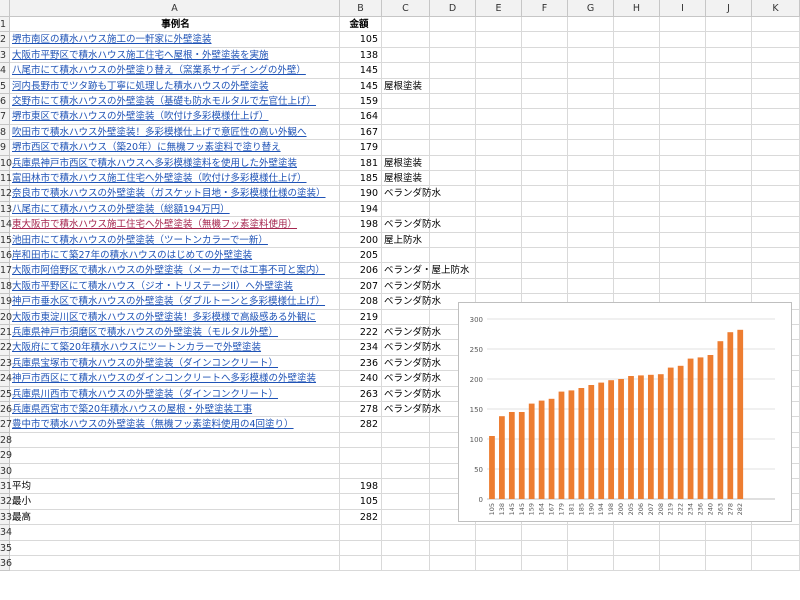 The width and height of the screenshot is (800, 600). What do you see at coordinates (6, 533) in the screenshot?
I see `row-number: 34` at bounding box center [6, 533].